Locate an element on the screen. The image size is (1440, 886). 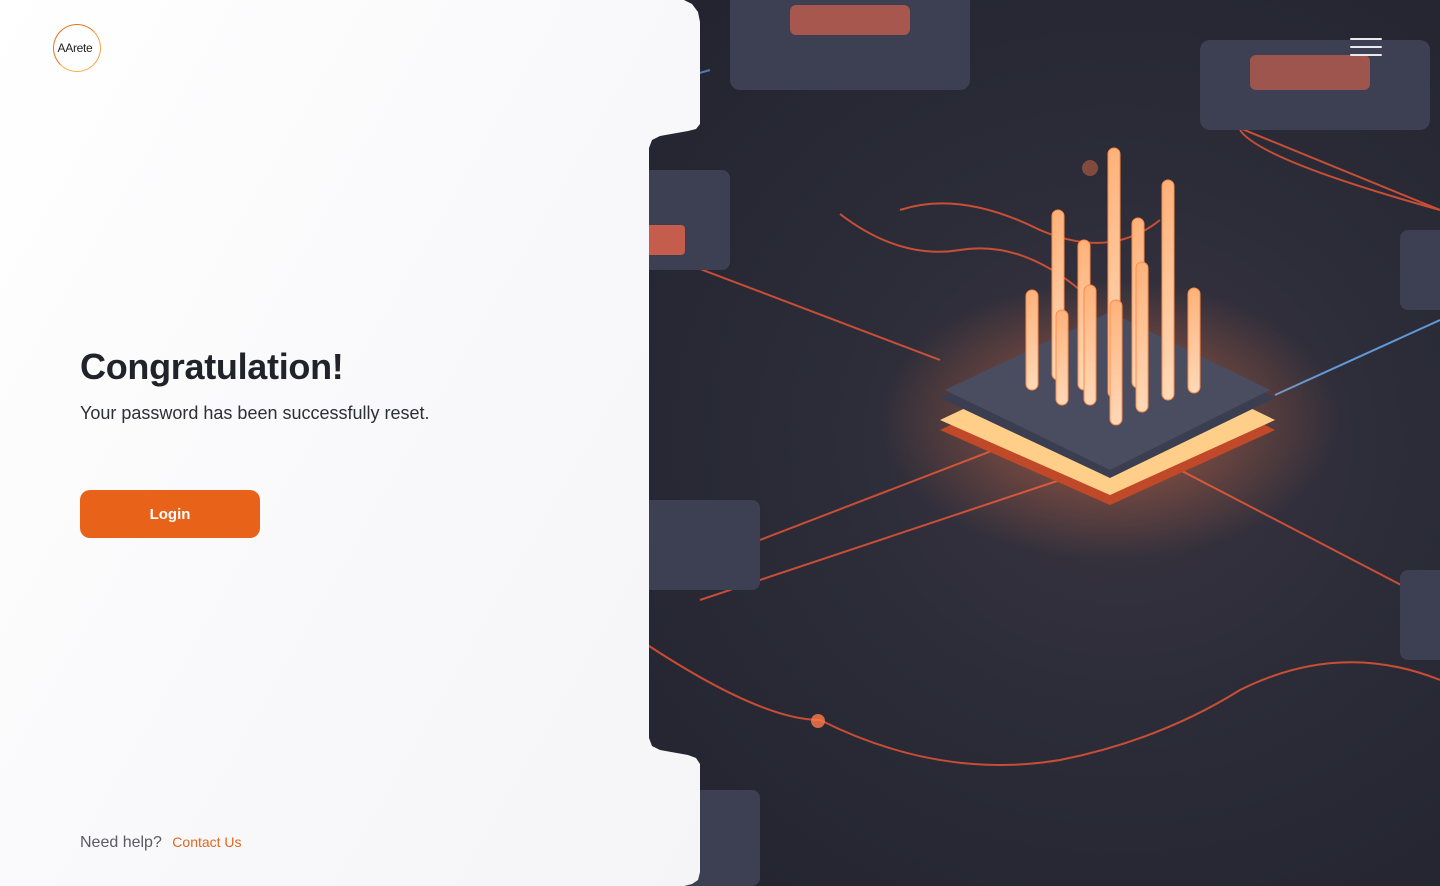
login-button: Login is located at coordinates (170, 514).